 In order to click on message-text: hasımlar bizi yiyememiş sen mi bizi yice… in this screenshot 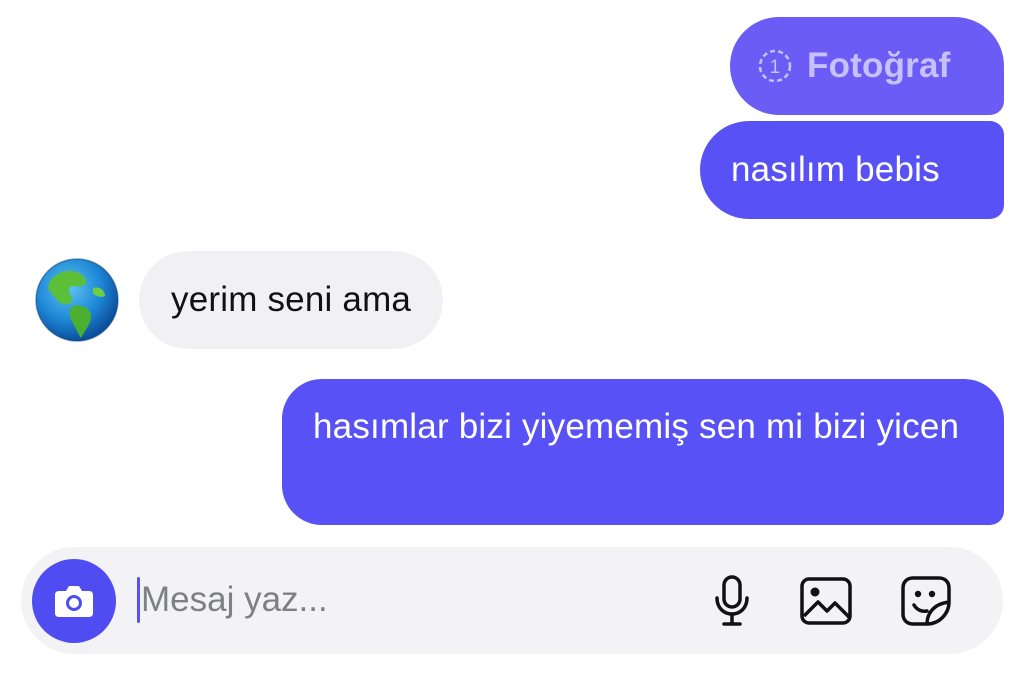, I will do `click(636, 426)`.